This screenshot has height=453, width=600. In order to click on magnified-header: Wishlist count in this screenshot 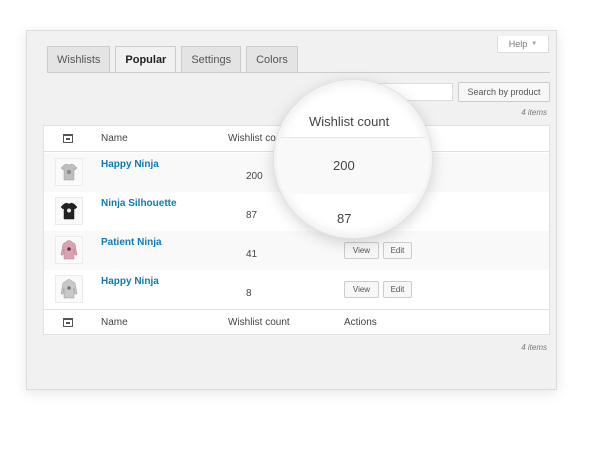, I will do `click(349, 121)`.